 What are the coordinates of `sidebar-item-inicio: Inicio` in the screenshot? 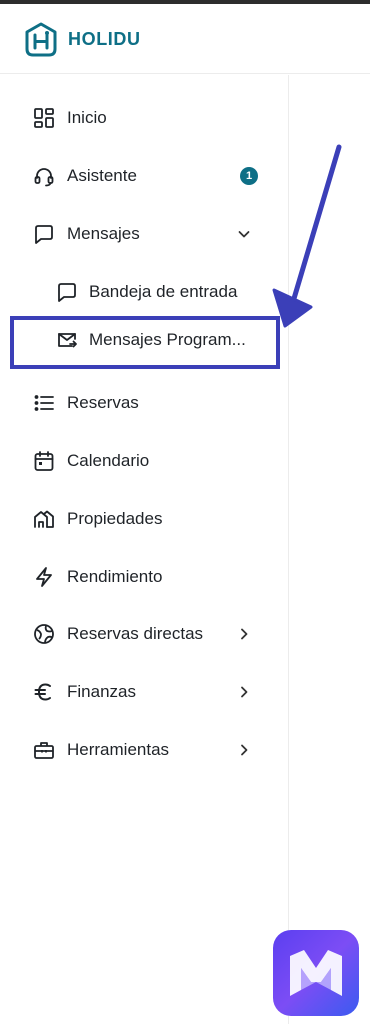 It's located at (144, 118).